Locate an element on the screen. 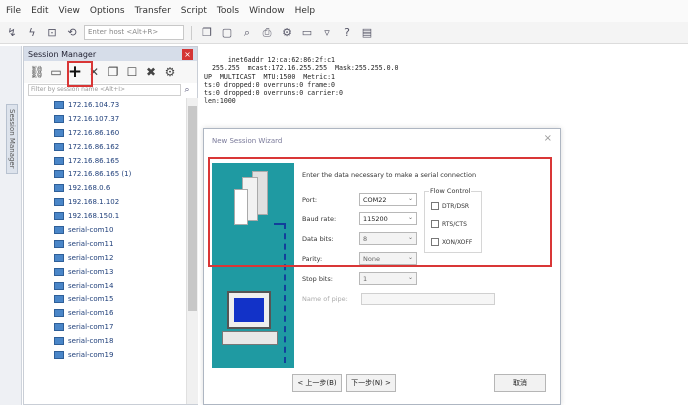 The width and height of the screenshot is (688, 405). stop-bits-value: 1 is located at coordinates (365, 279).